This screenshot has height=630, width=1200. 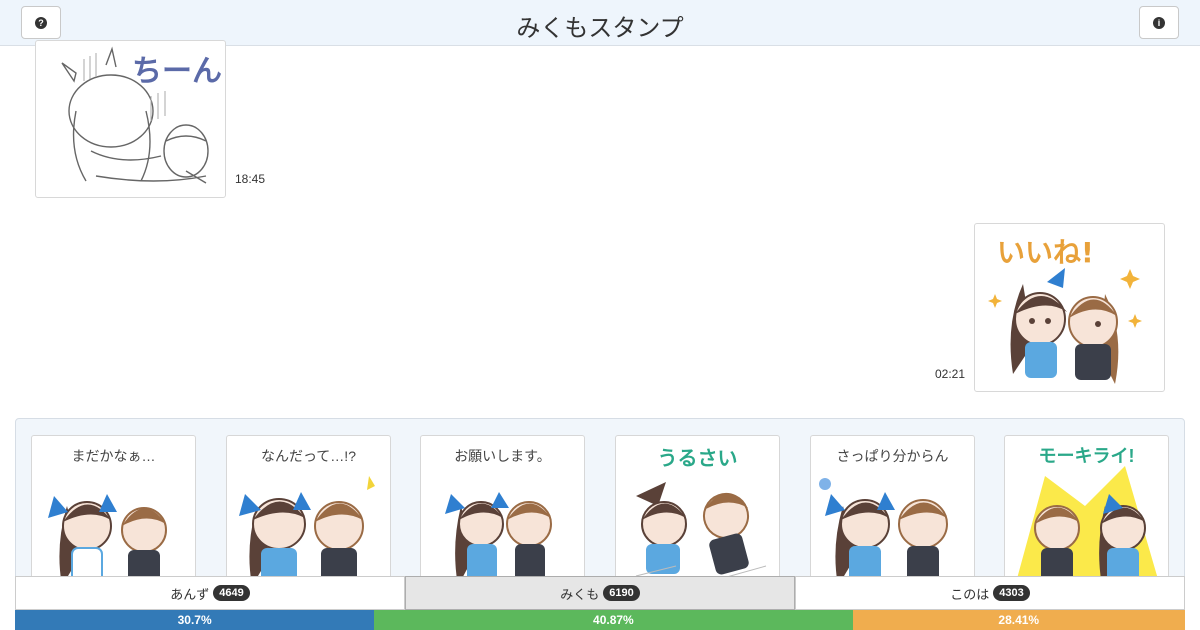 I want to click on message-time: 18:45, so click(x=250, y=179).